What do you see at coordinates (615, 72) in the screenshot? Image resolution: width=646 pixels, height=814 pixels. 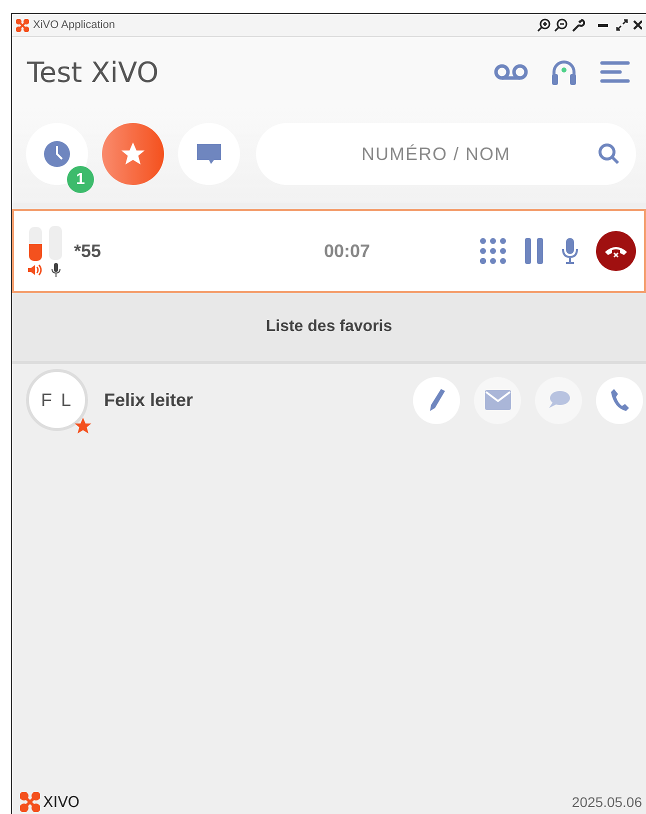 I see `menu-icon` at bounding box center [615, 72].